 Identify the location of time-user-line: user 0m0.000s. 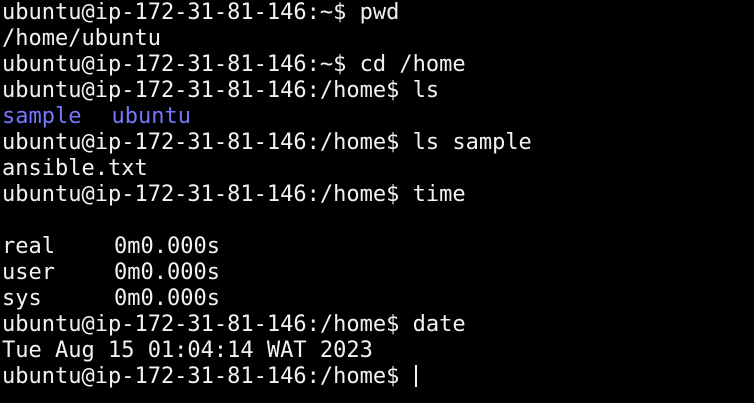
(378, 273).